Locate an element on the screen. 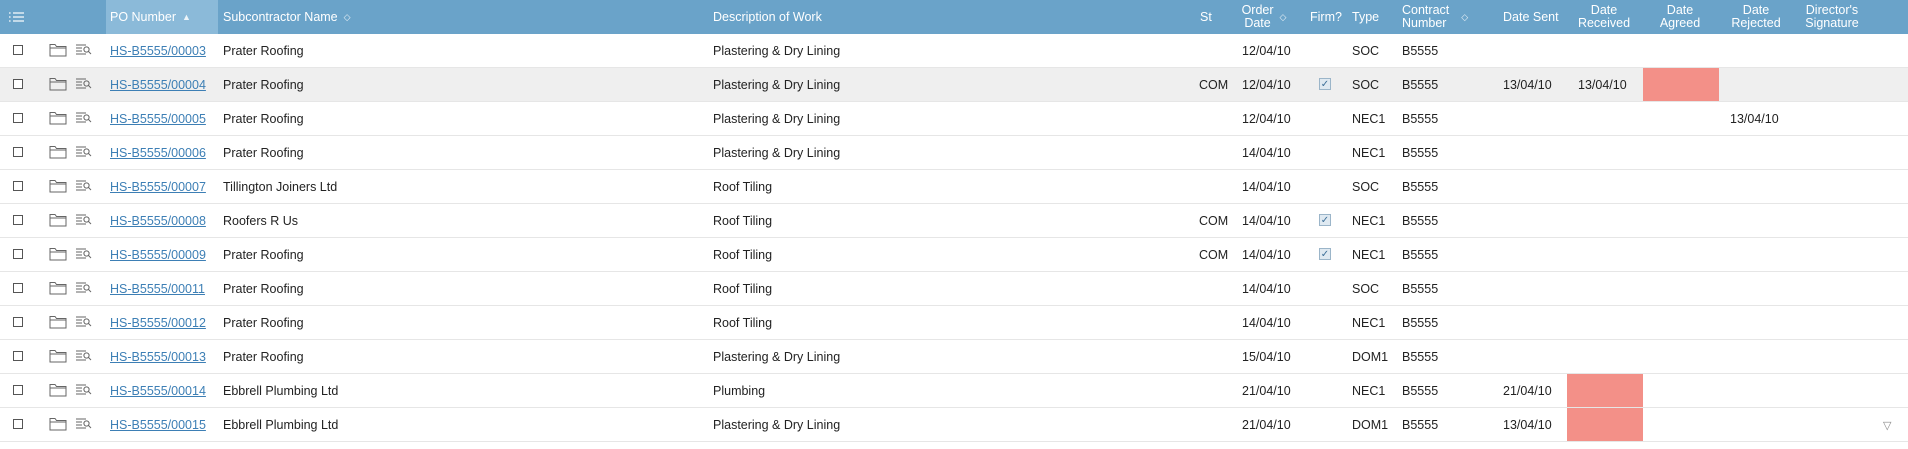  status-cell: COM is located at coordinates (1214, 84).